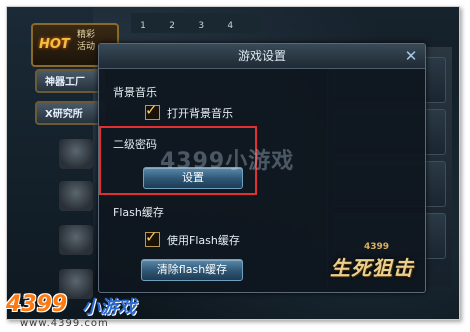 The height and width of the screenshot is (332, 470). What do you see at coordinates (372, 268) in the screenshot?
I see `game-logo-main: 生死狙击` at bounding box center [372, 268].